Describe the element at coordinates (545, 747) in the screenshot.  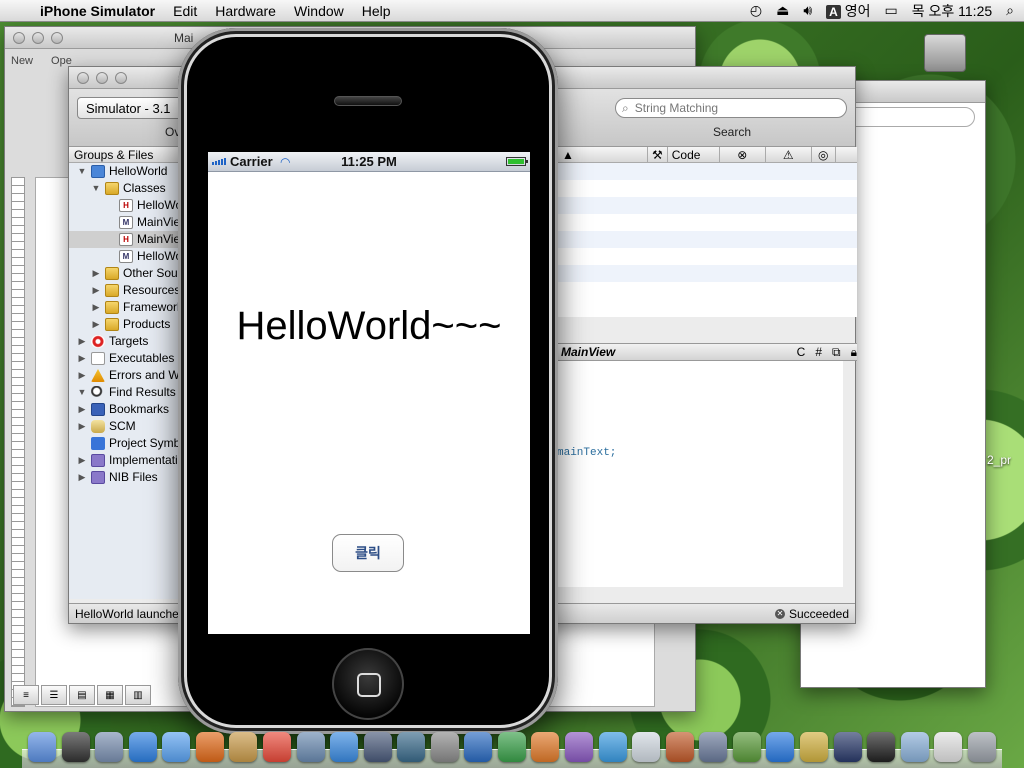
I see `powerpoint-icon` at that location.